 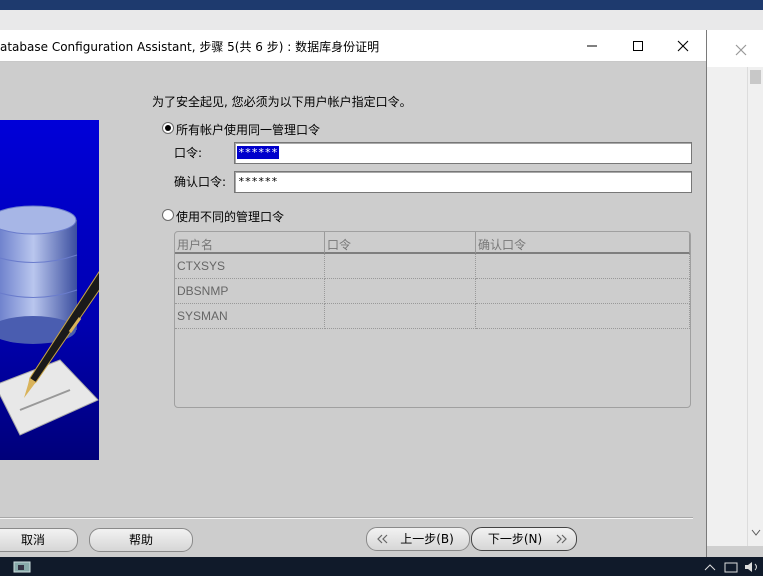 What do you see at coordinates (188, 153) in the screenshot?
I see `password-label: 口令:` at bounding box center [188, 153].